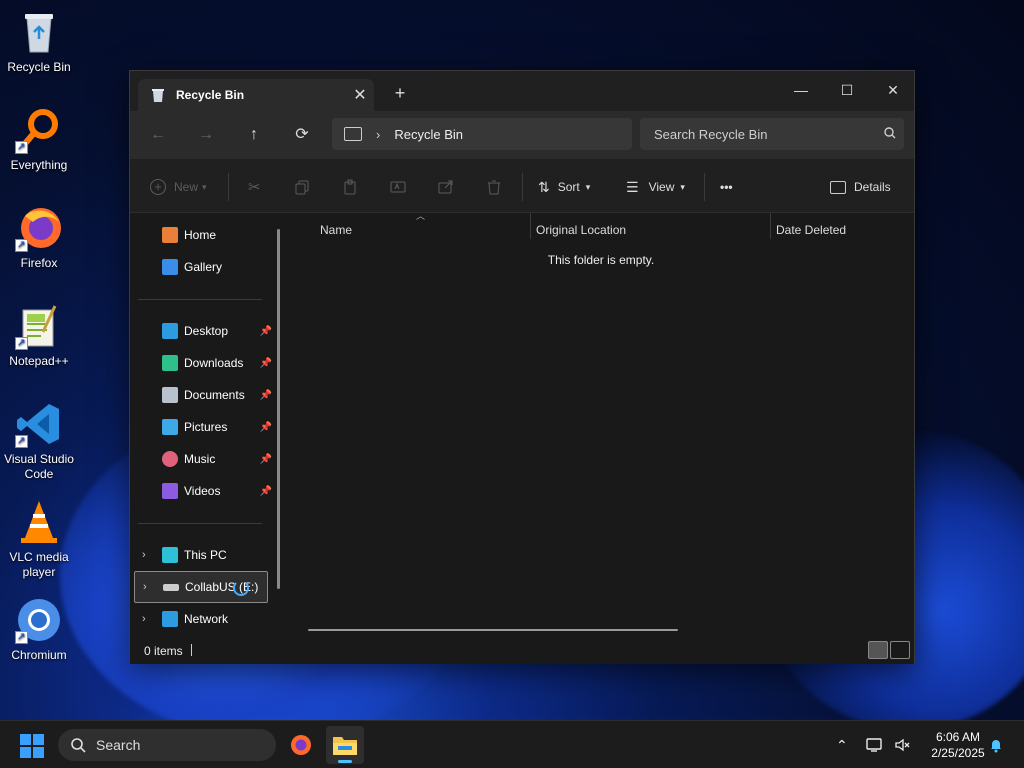 This screenshot has height=768, width=1024. Describe the element at coordinates (400, 93) in the screenshot. I see `new-tab-button: +` at that location.